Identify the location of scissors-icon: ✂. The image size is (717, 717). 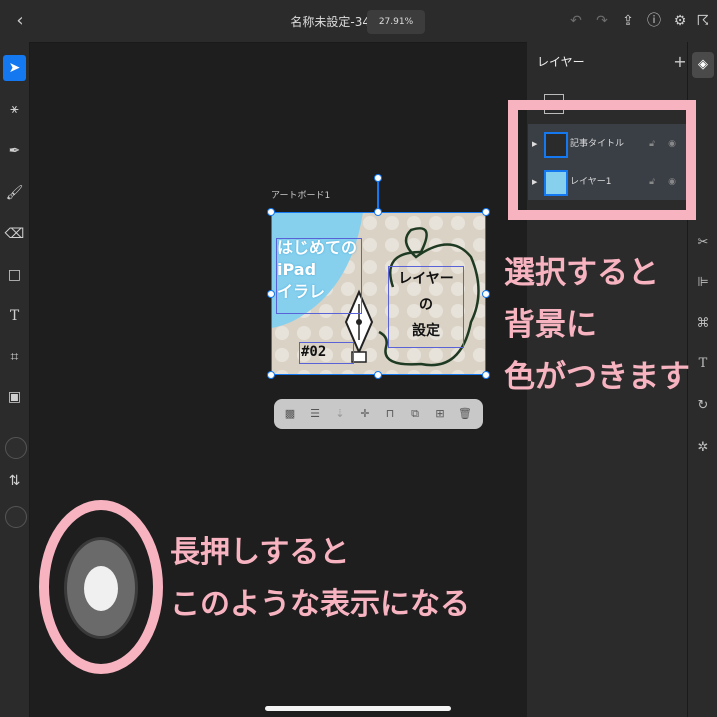
(703, 243).